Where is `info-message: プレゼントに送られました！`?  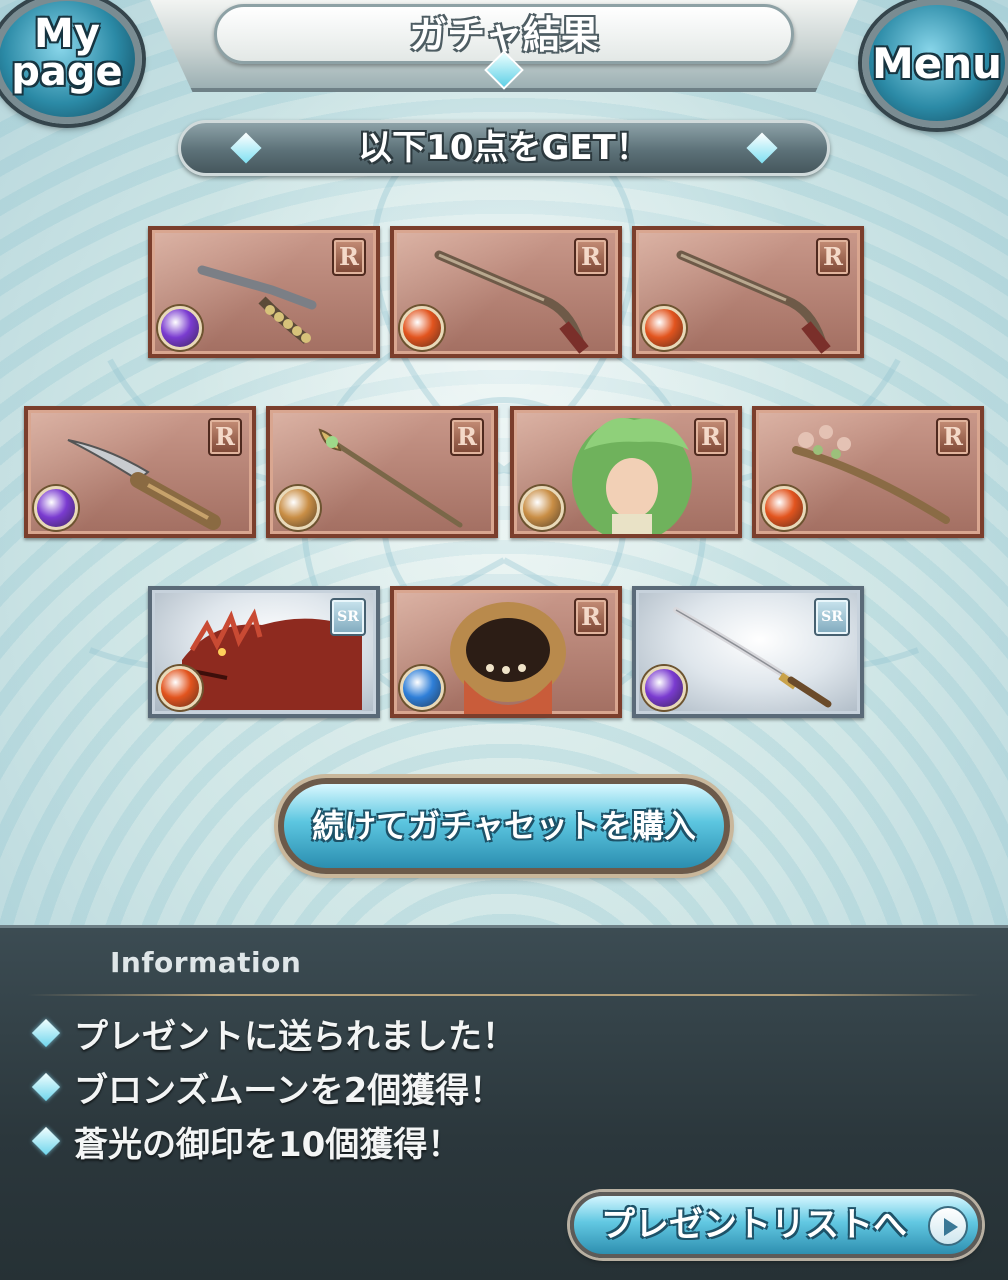 info-message: プレゼントに送られました！ is located at coordinates (273, 1033).